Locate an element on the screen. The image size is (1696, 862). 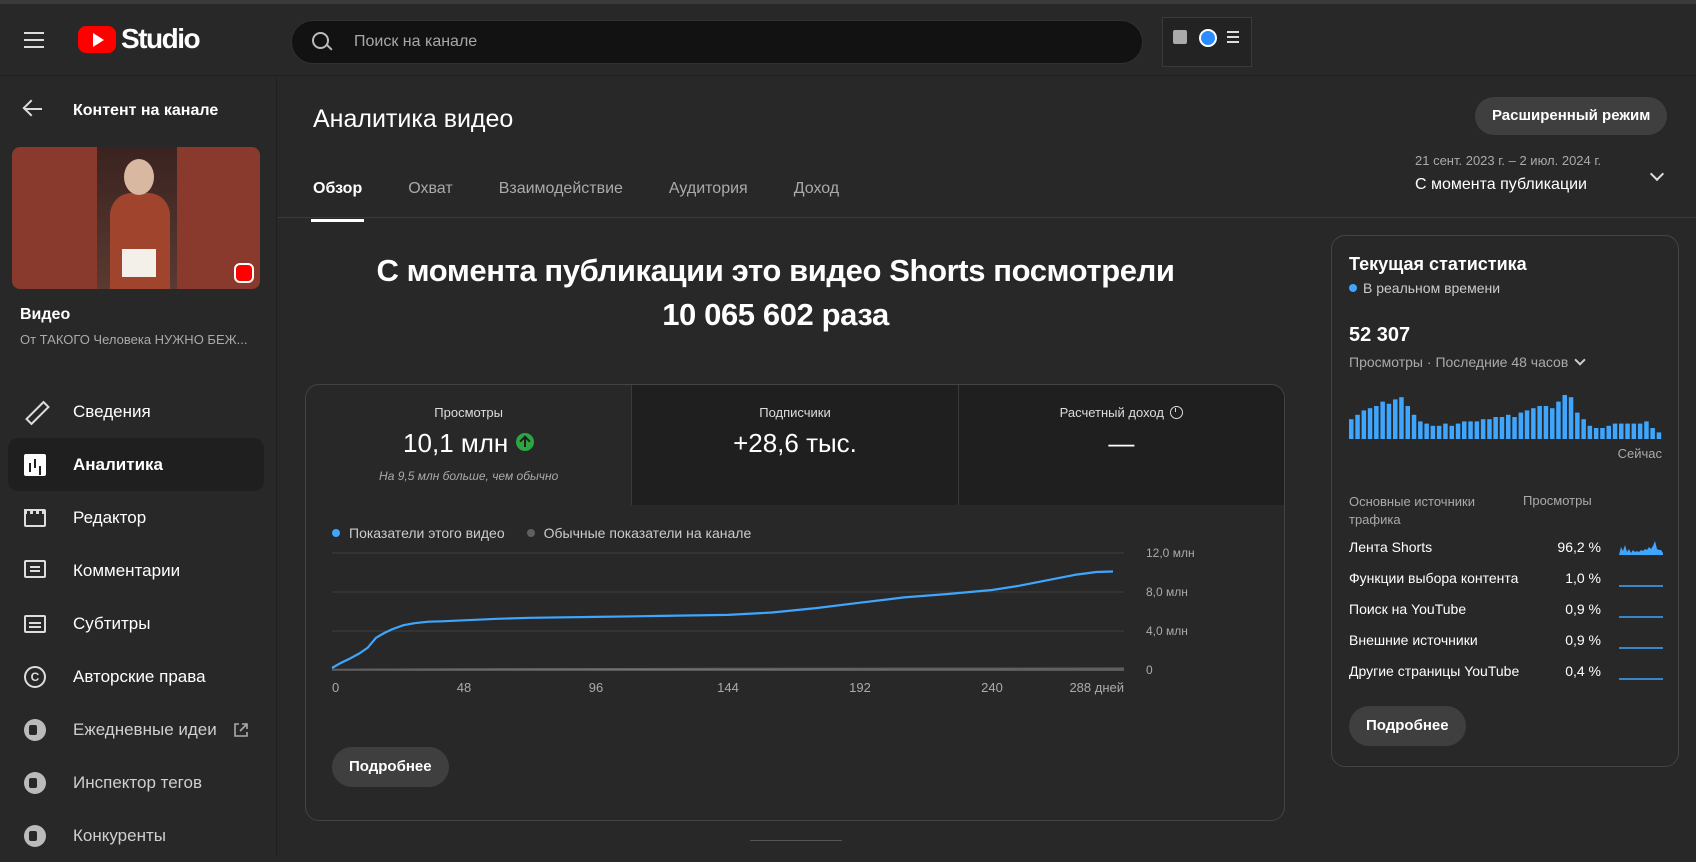
sidebar-item-details: Сведения is located at coordinates (136, 411).